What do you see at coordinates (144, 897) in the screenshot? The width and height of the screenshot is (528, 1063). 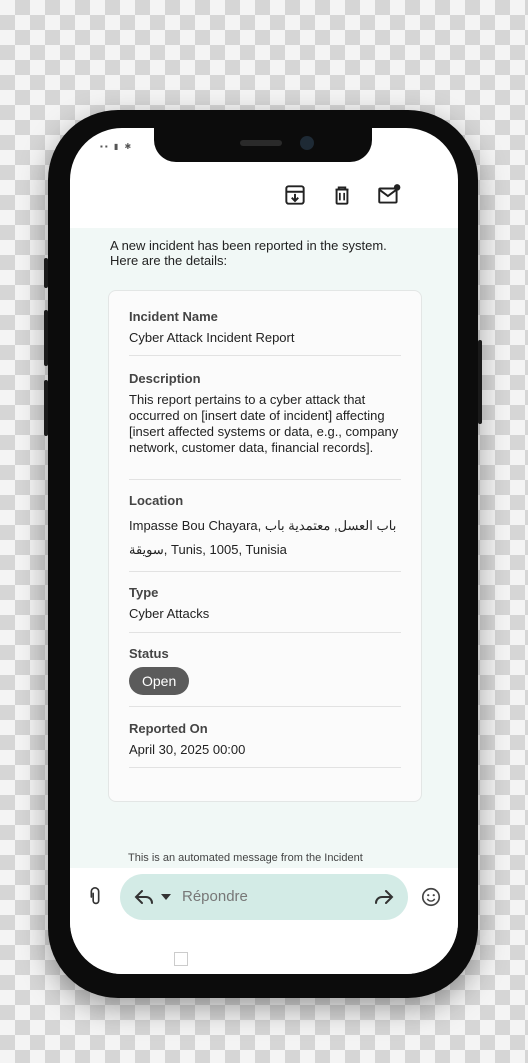 I see `reply-icon` at bounding box center [144, 897].